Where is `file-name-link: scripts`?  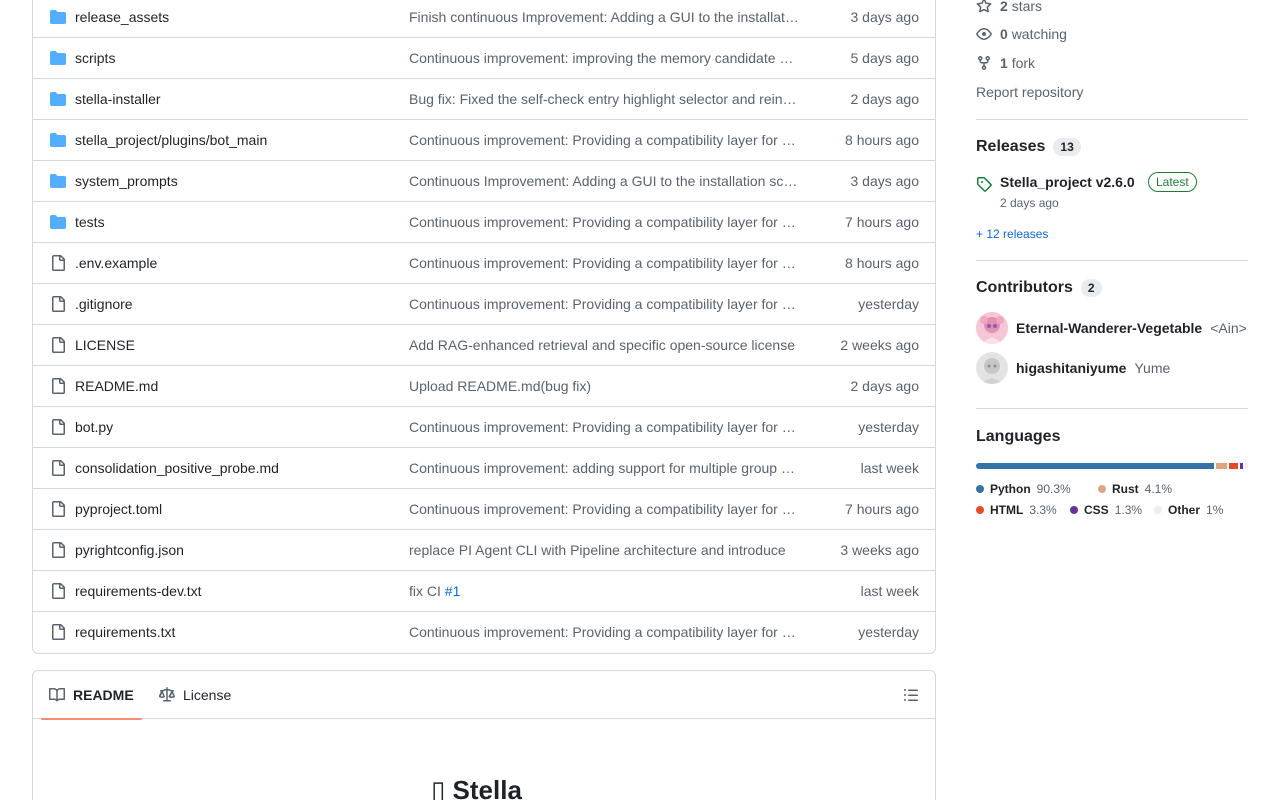
file-name-link: scripts is located at coordinates (95, 58).